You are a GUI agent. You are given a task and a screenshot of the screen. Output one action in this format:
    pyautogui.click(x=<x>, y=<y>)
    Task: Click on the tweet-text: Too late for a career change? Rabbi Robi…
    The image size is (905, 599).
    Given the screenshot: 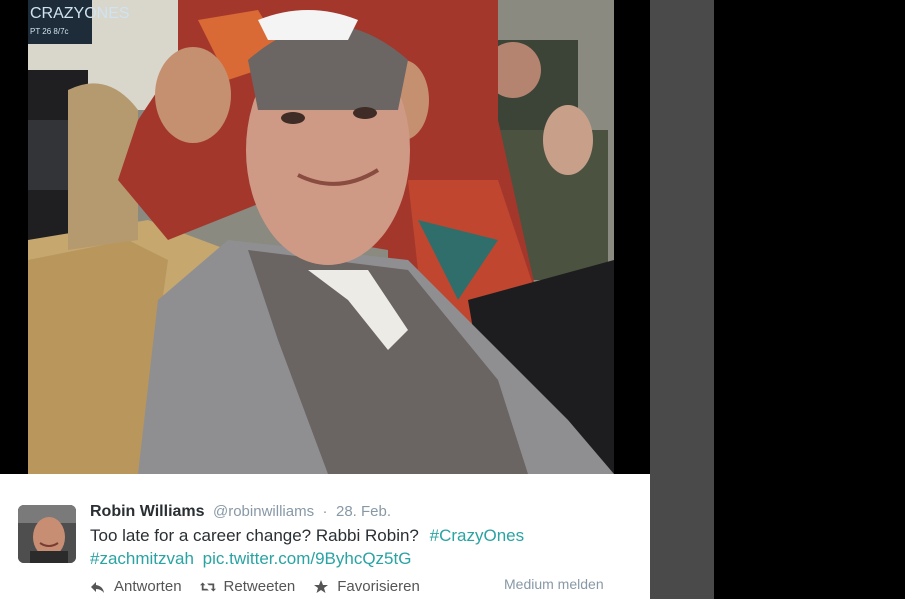 What is the action you would take?
    pyautogui.click(x=254, y=535)
    